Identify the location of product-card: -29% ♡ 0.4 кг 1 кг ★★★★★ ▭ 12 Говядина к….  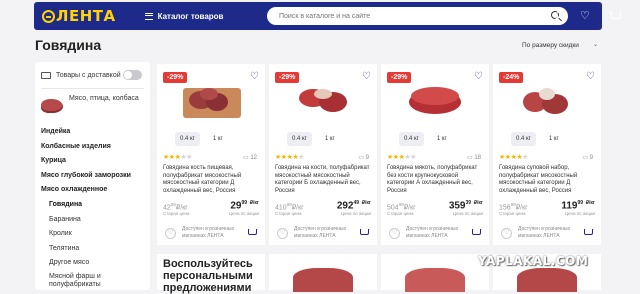
(211, 154).